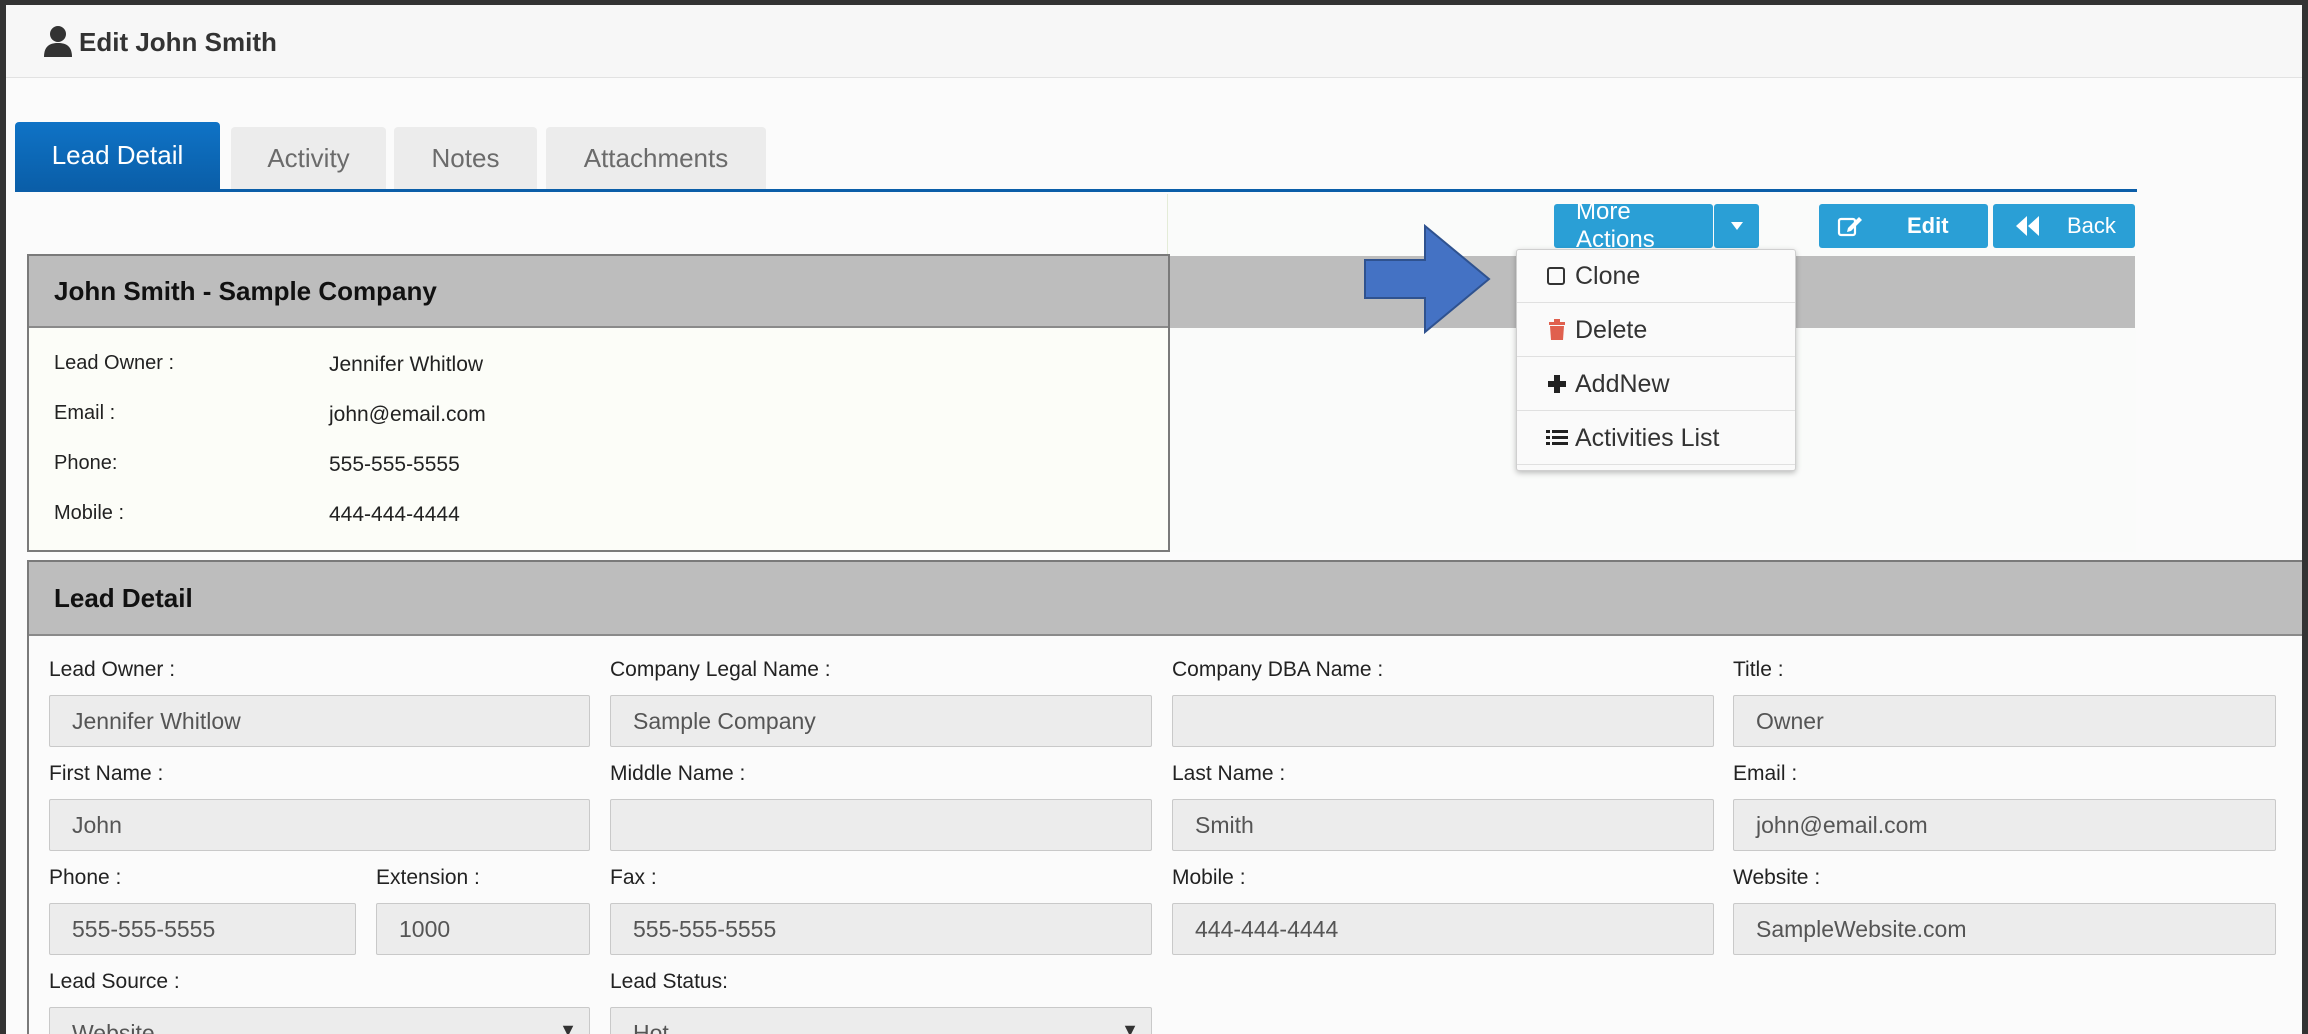  I want to click on summary-label-phone: Phone:, so click(86, 463).